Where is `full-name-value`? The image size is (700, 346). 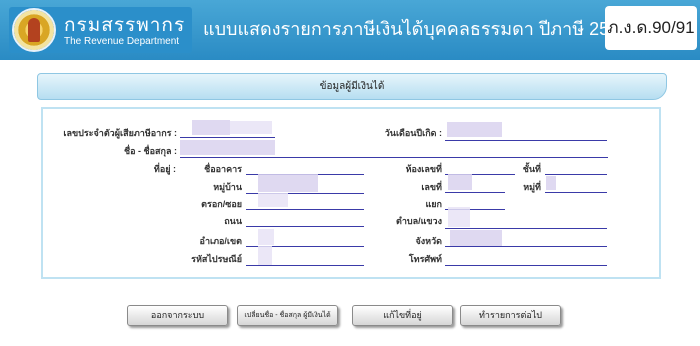
full-name-value is located at coordinates (227, 147).